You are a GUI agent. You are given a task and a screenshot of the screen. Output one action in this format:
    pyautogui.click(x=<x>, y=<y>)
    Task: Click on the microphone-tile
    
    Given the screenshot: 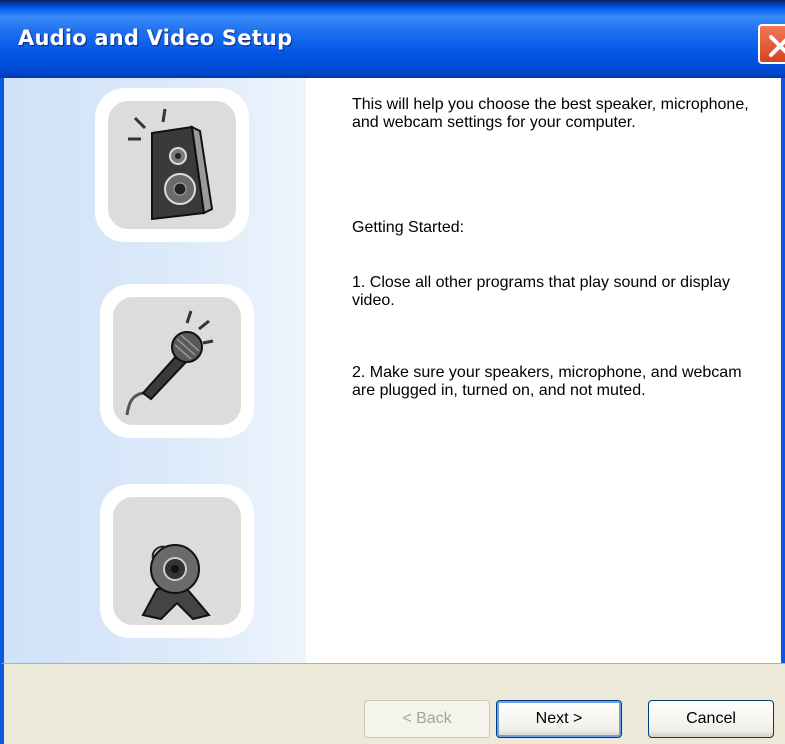 What is the action you would take?
    pyautogui.click(x=177, y=361)
    